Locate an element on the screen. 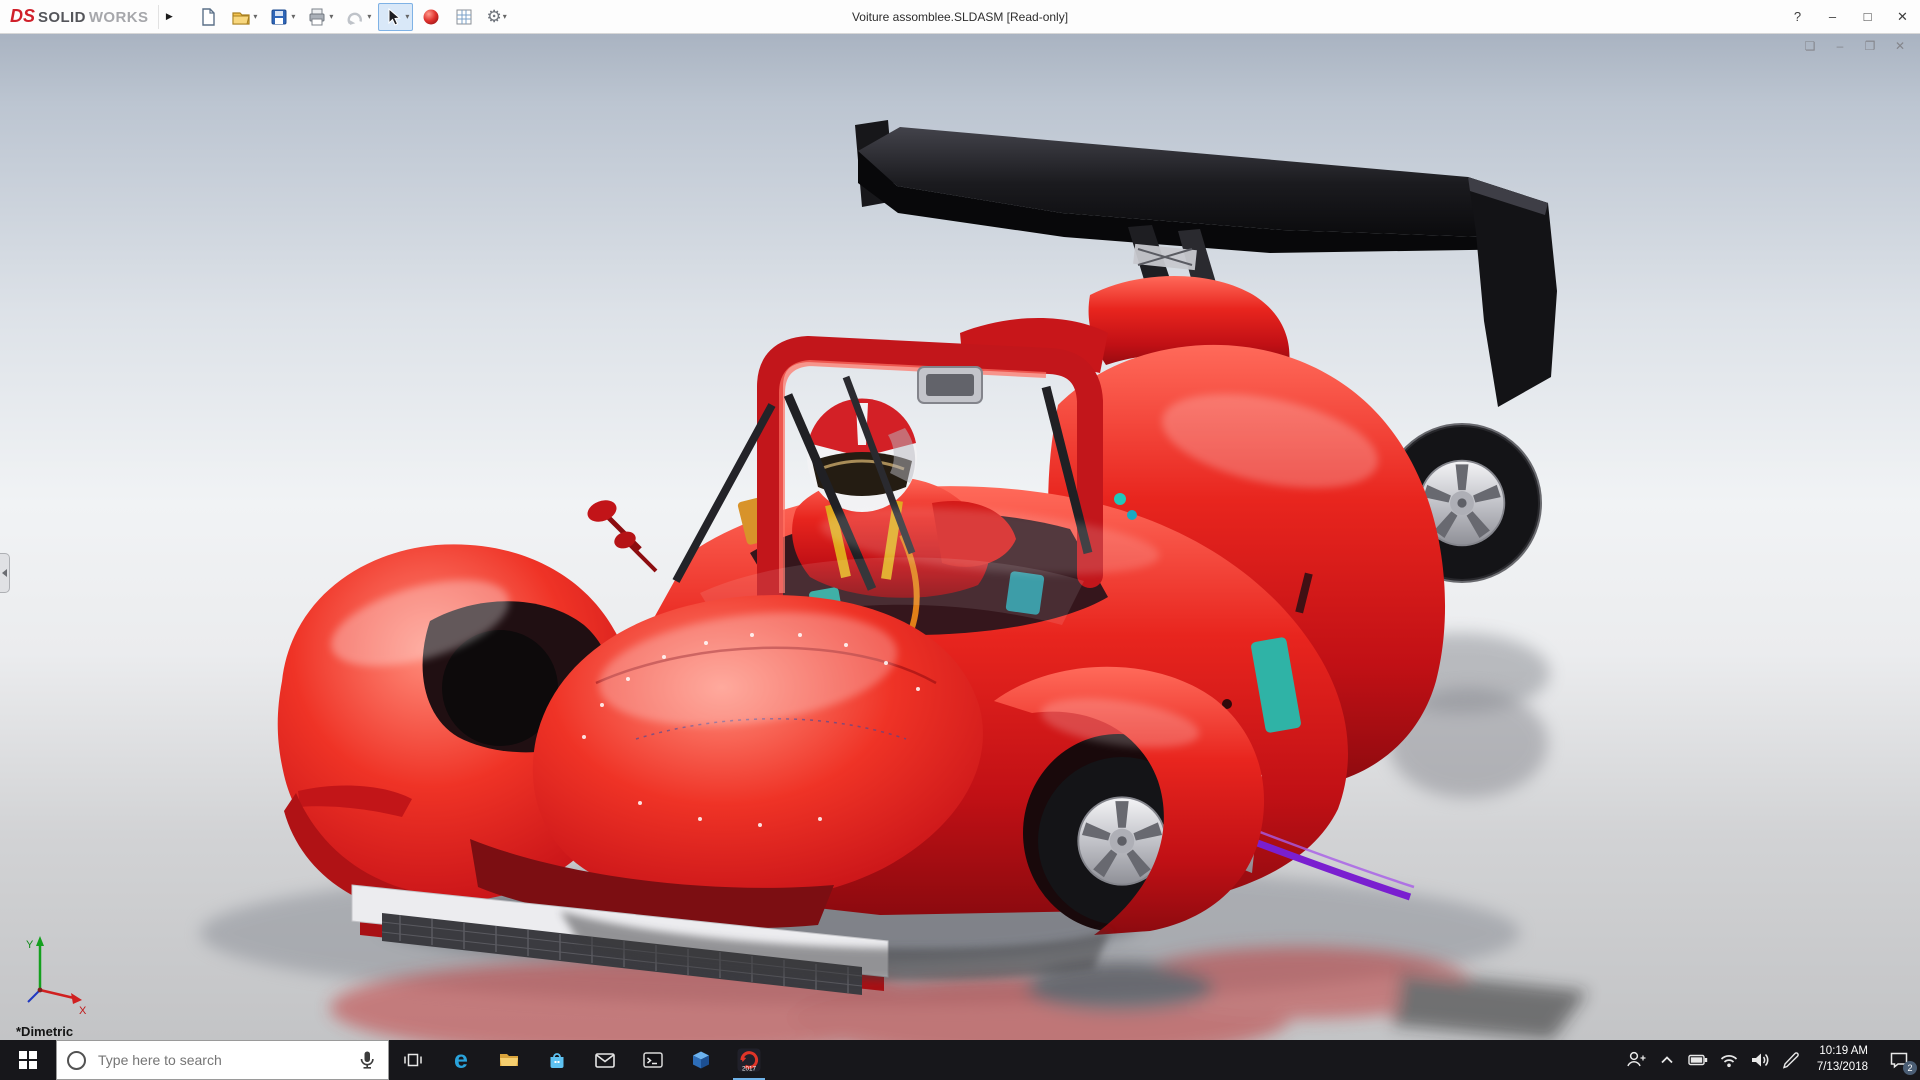  start-button is located at coordinates (28, 1060).